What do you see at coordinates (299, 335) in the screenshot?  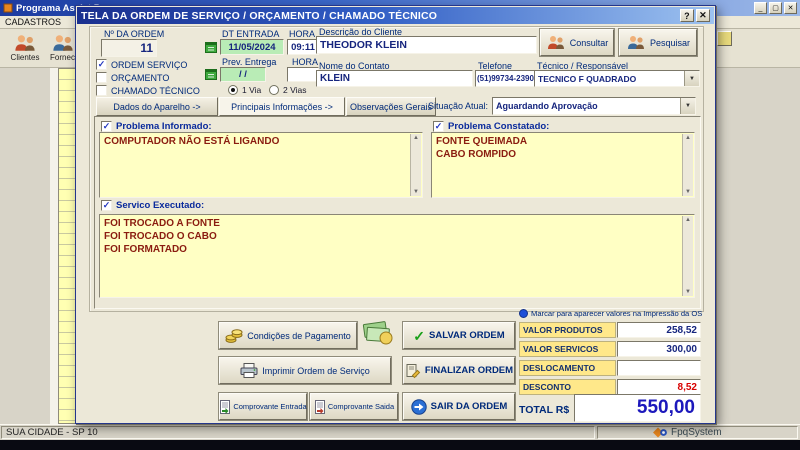 I see `condicoes-label: Condições de Pagamento` at bounding box center [299, 335].